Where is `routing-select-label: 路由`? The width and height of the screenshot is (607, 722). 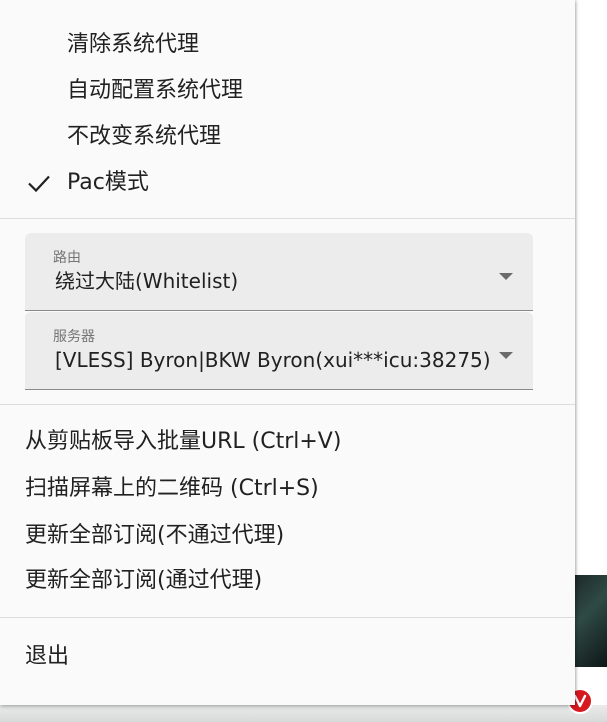 routing-select-label: 路由 is located at coordinates (67, 258).